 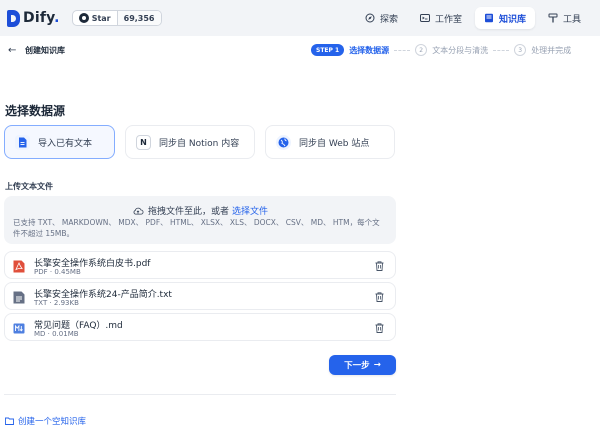 What do you see at coordinates (377, 365) in the screenshot?
I see `arrow-right-icon: →` at bounding box center [377, 365].